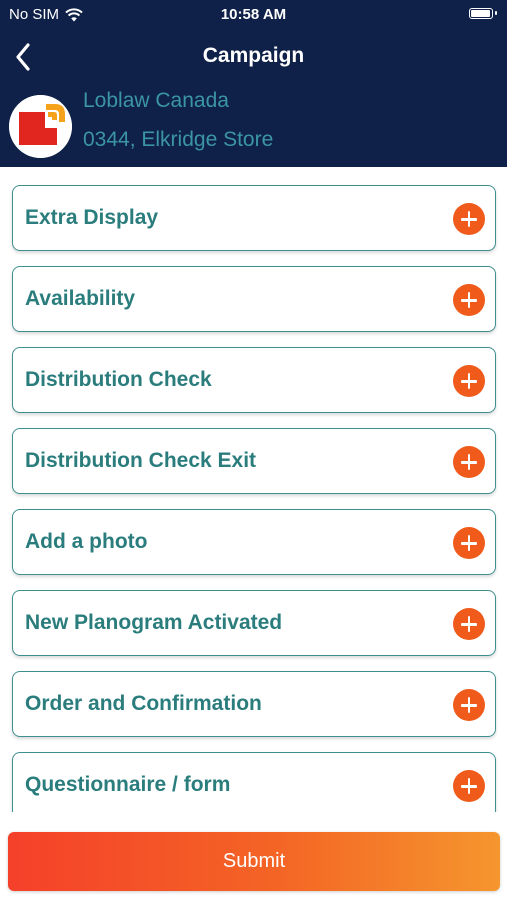 This screenshot has height=900, width=507. I want to click on task-label: Distribution Check, so click(118, 379).